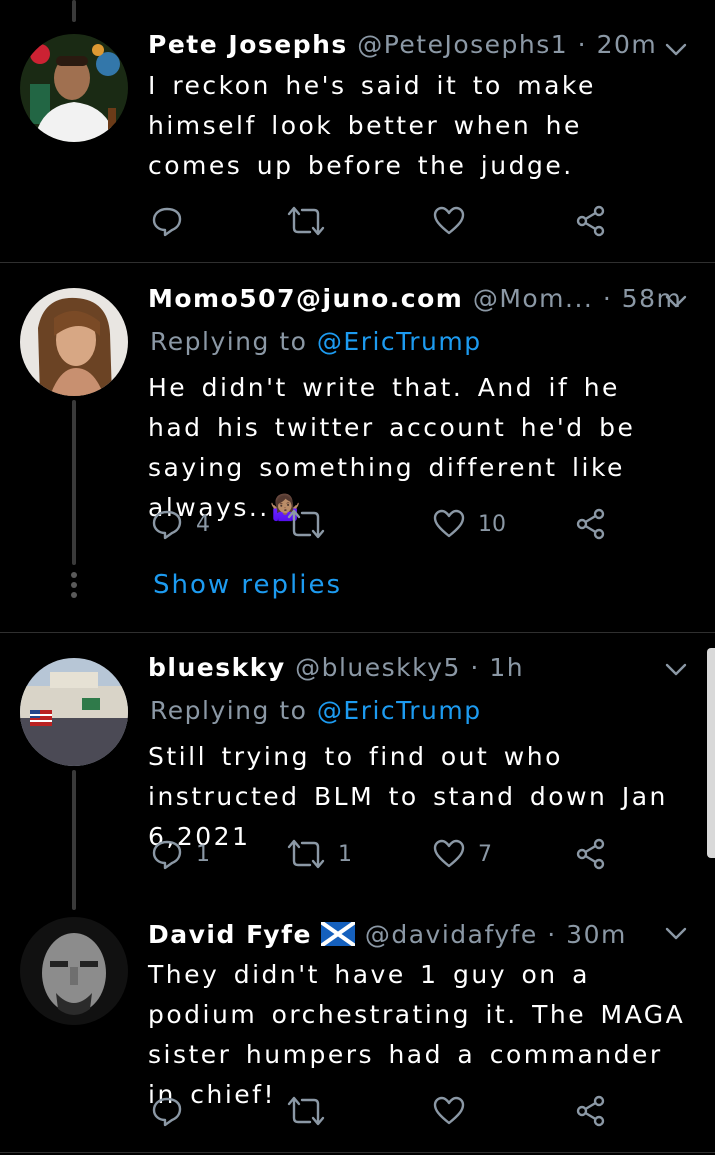 Image resolution: width=715 pixels, height=1155 pixels. What do you see at coordinates (596, 934) in the screenshot?
I see `timestamp: 30m` at bounding box center [596, 934].